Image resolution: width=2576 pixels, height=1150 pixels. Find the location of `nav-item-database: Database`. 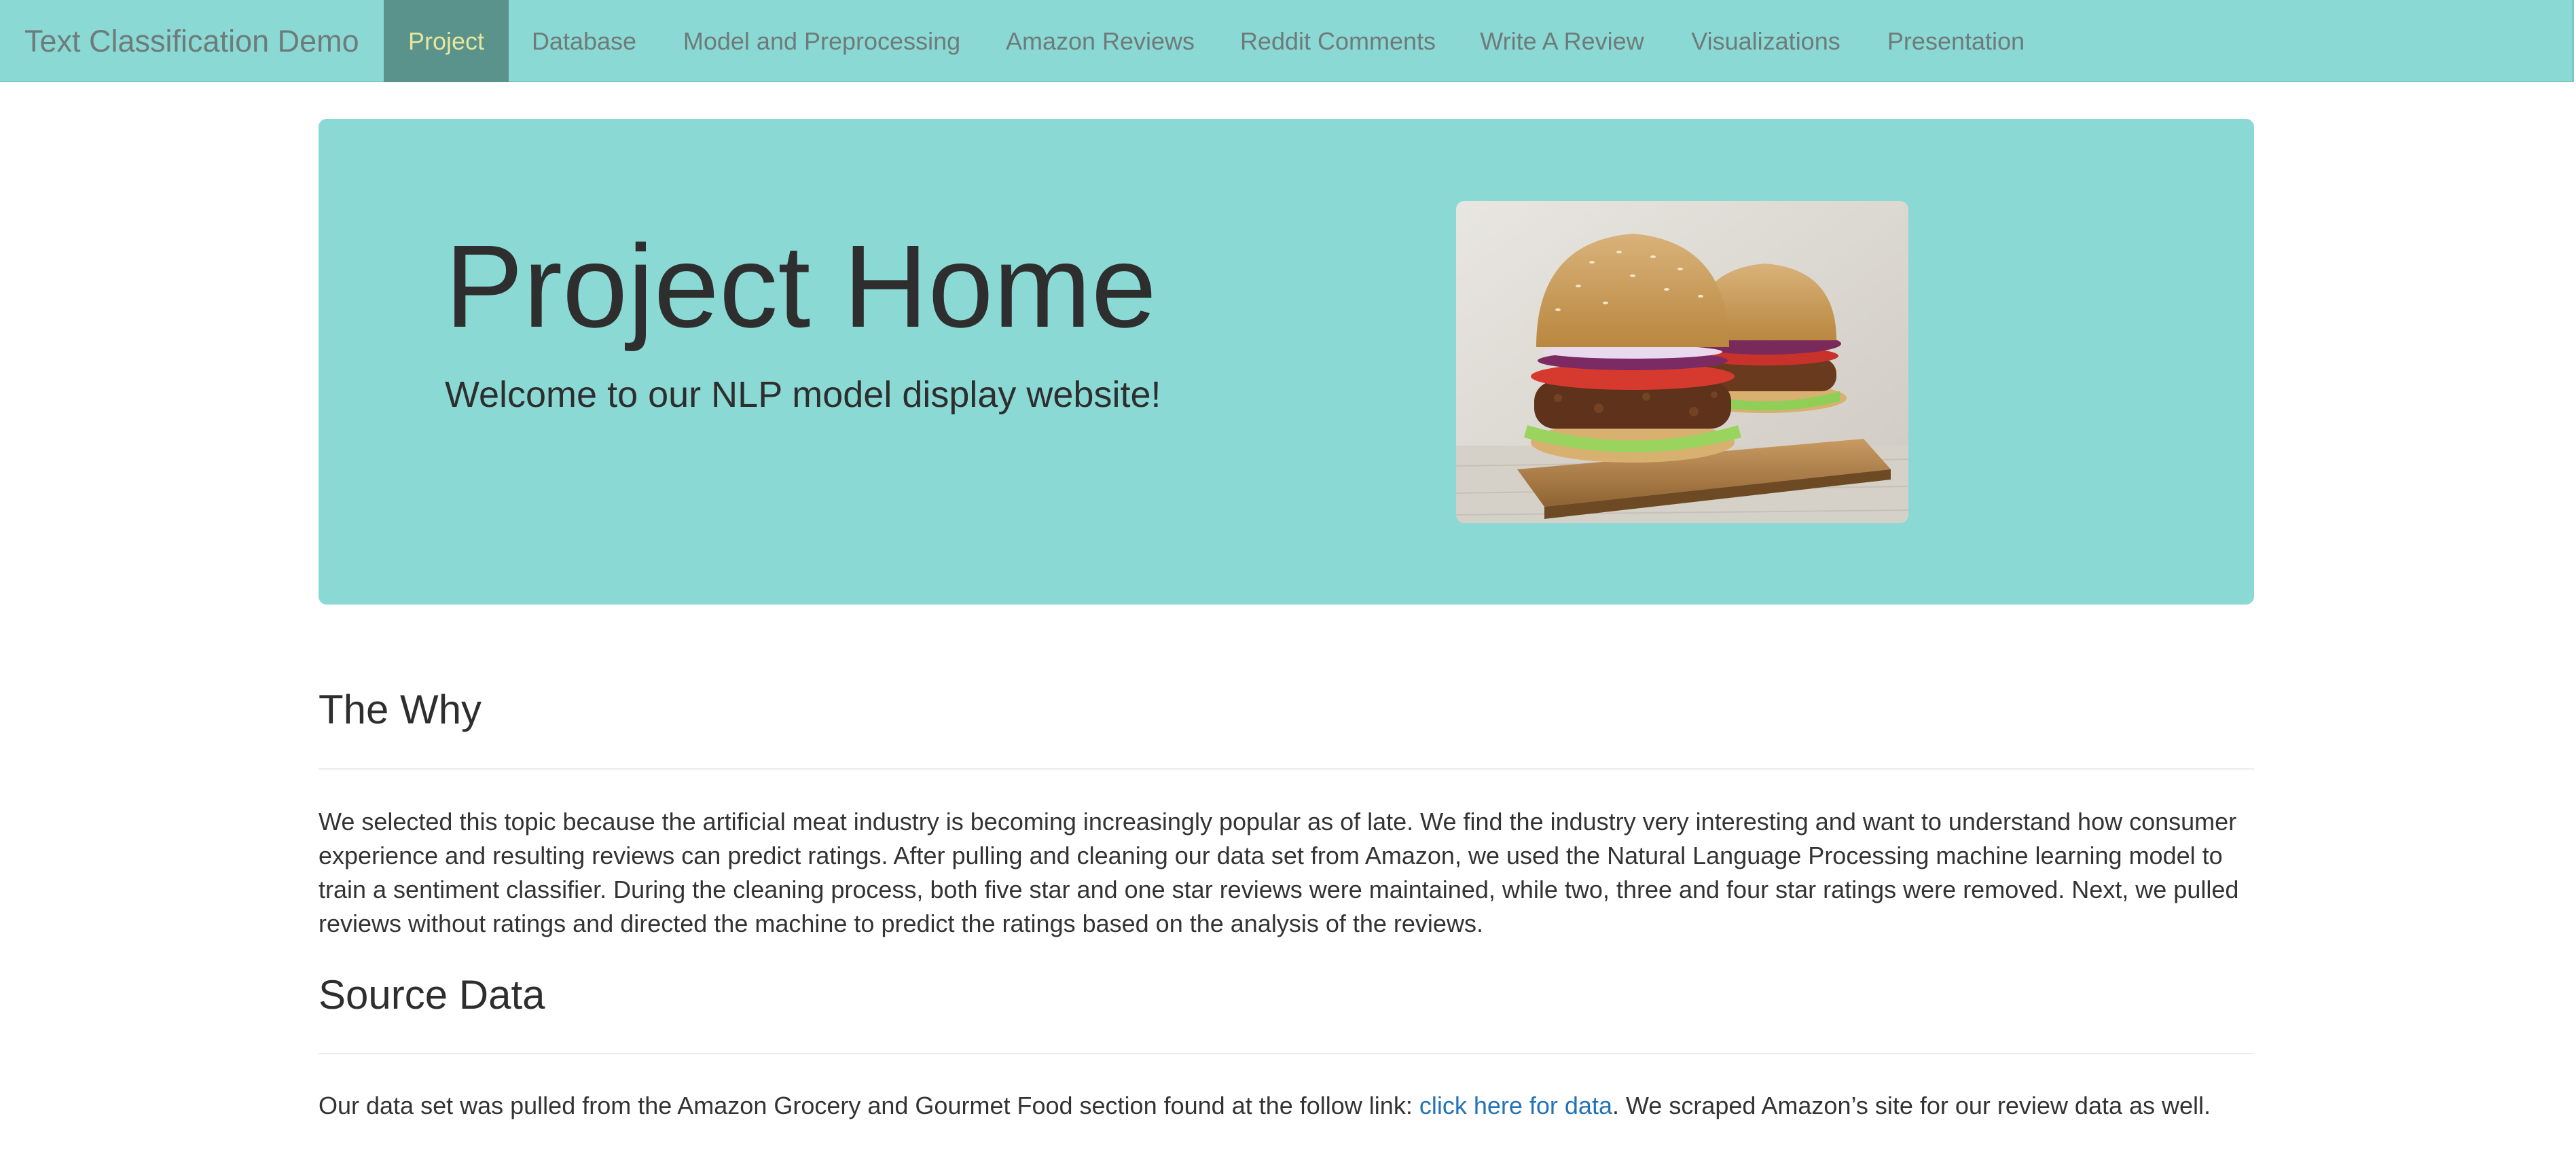

nav-item-database: Database is located at coordinates (584, 41).